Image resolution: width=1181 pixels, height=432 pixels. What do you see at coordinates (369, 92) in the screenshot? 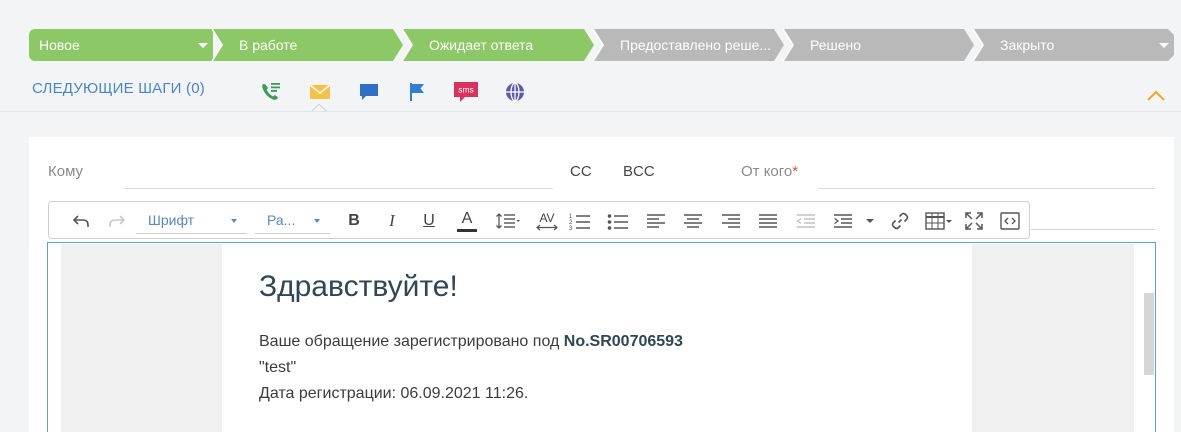
I see `chat-icon` at bounding box center [369, 92].